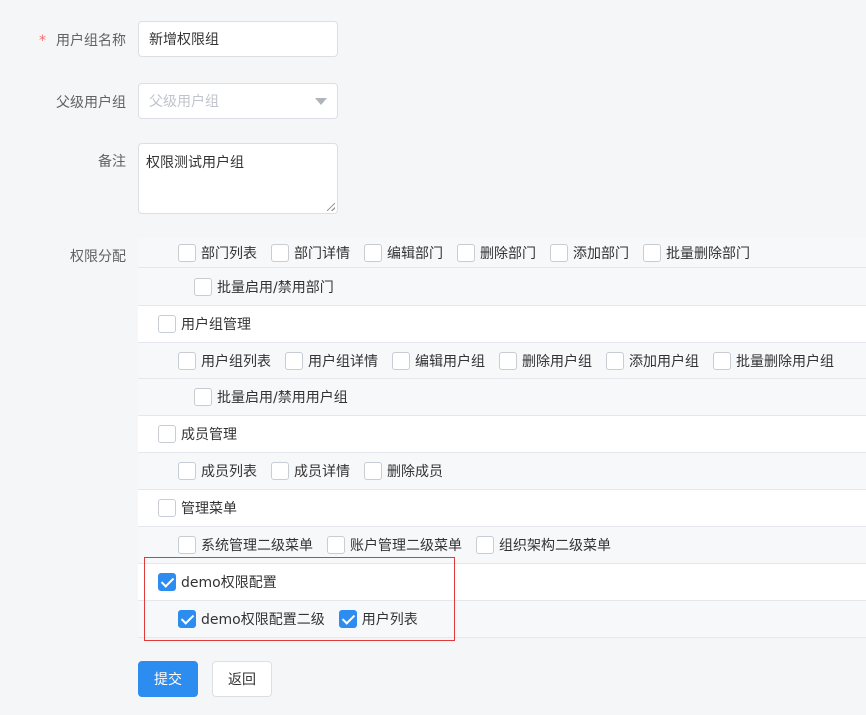 The image size is (866, 715). What do you see at coordinates (229, 472) in the screenshot?
I see `permission-label: 成员列表` at bounding box center [229, 472].